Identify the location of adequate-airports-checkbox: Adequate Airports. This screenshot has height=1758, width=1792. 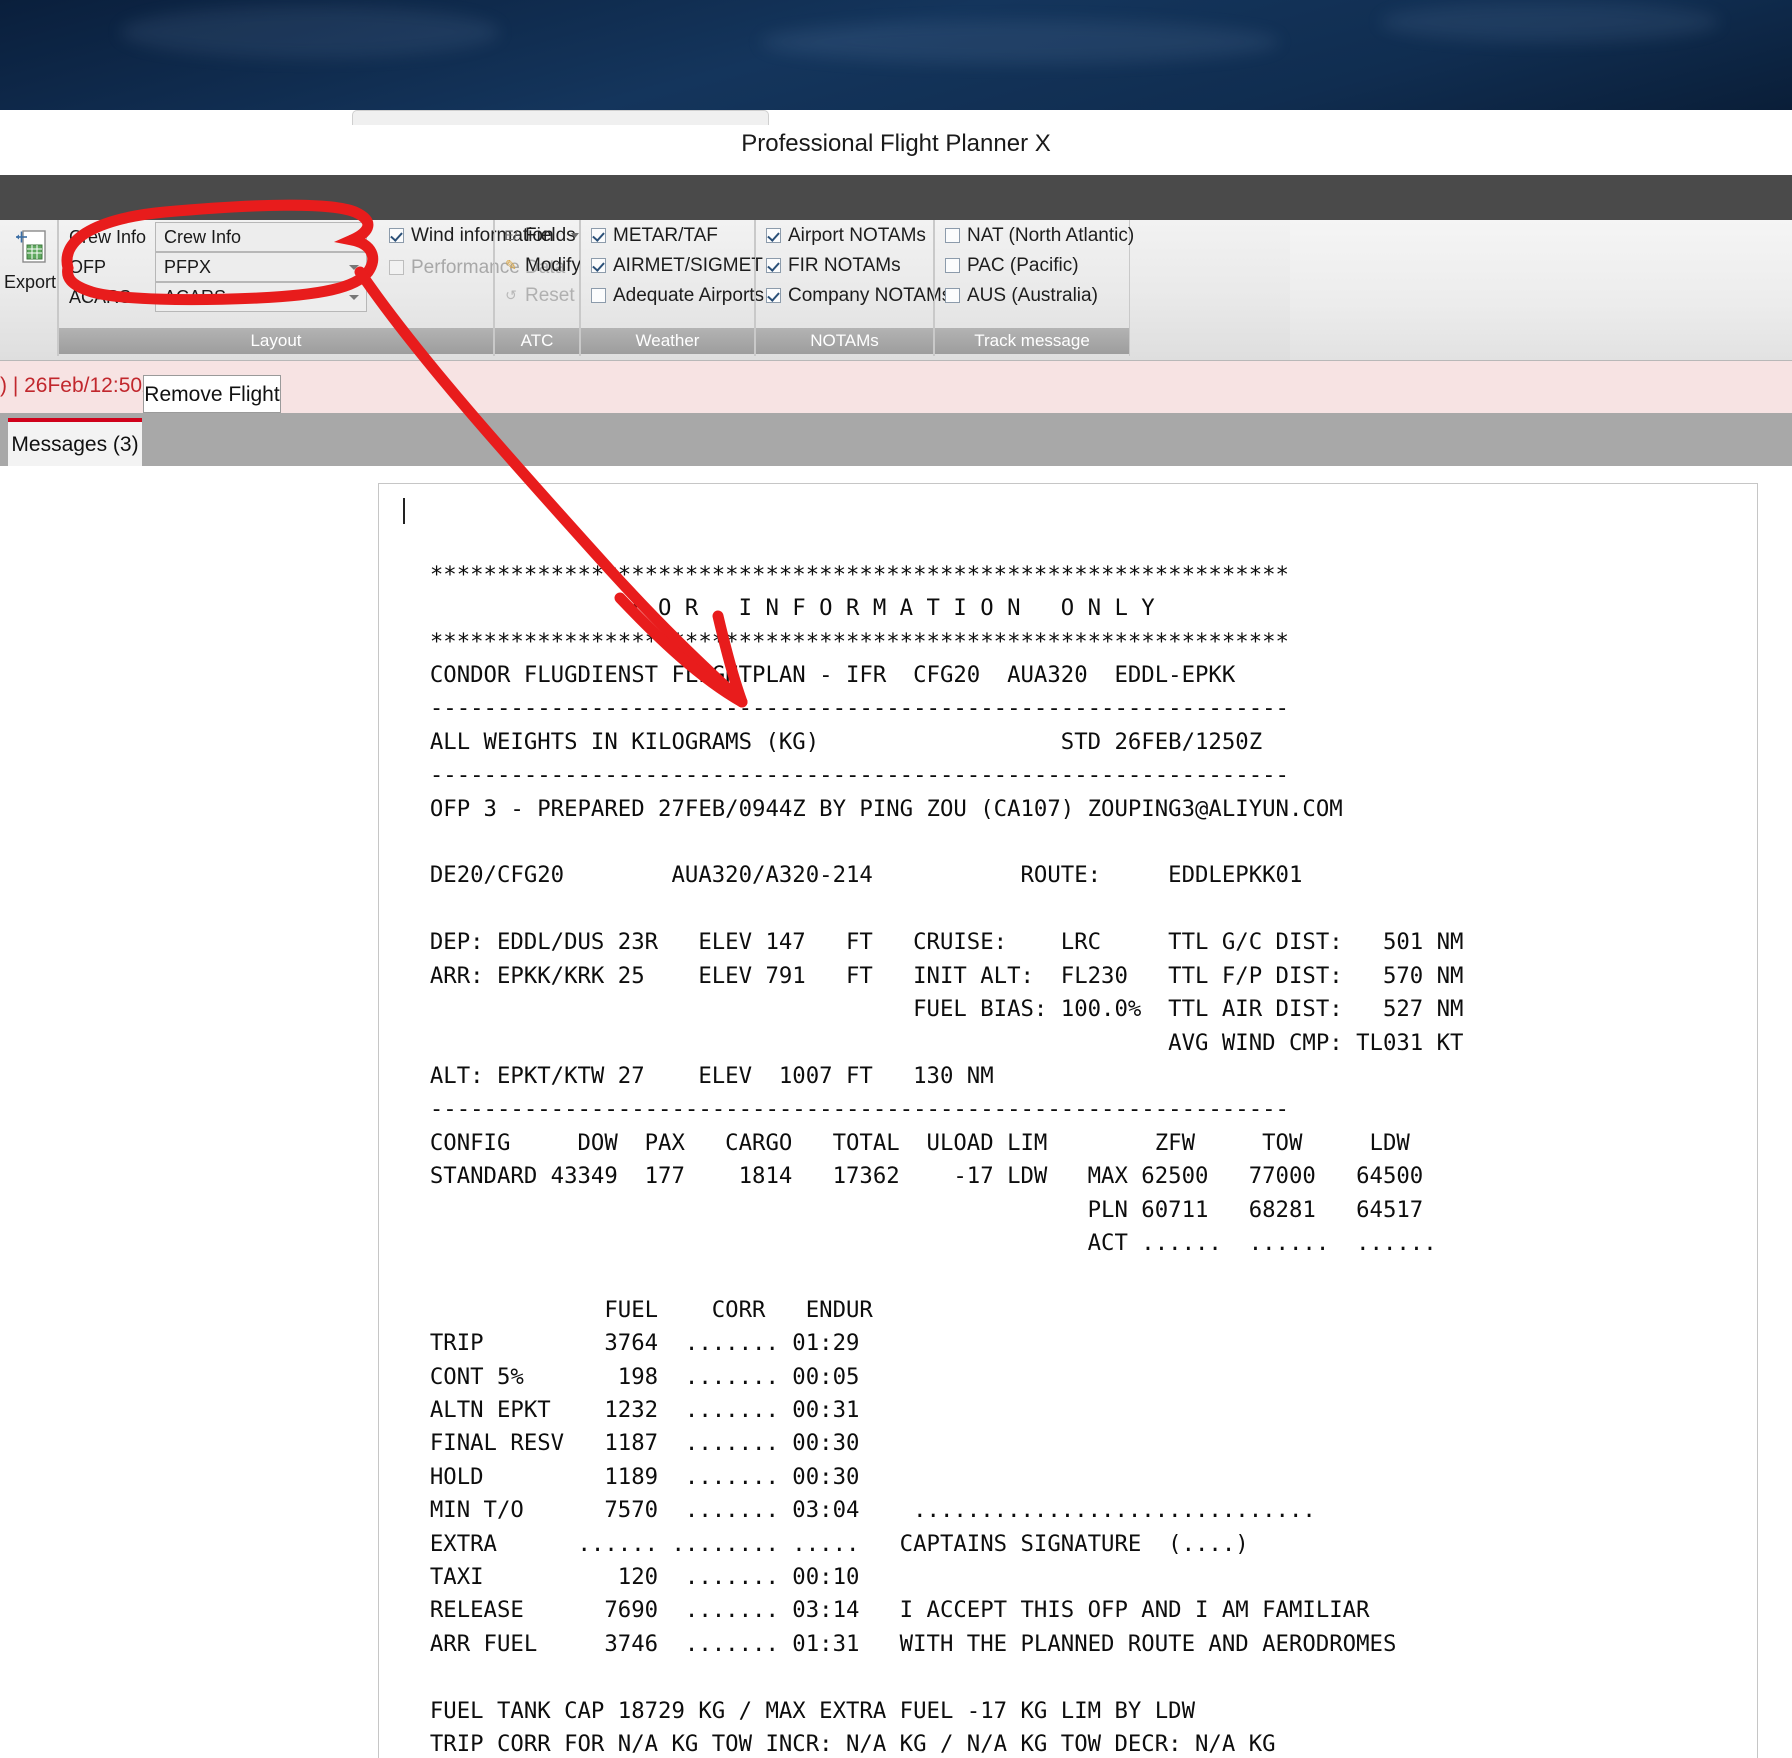
(678, 296).